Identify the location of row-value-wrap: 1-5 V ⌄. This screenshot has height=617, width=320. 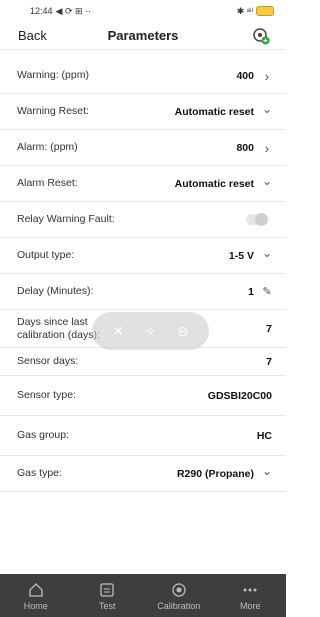
(250, 254).